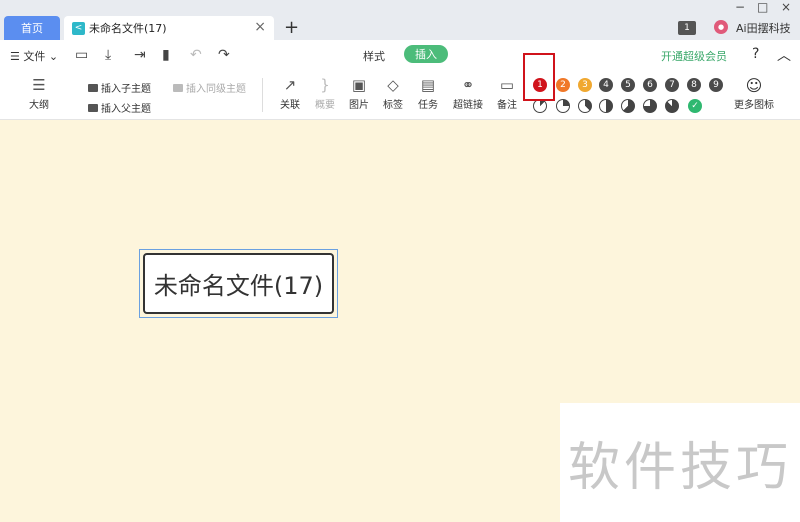 The height and width of the screenshot is (522, 800). Describe the element at coordinates (169, 28) in the screenshot. I see `tab-document: < 未命名文件(17) ×` at that location.